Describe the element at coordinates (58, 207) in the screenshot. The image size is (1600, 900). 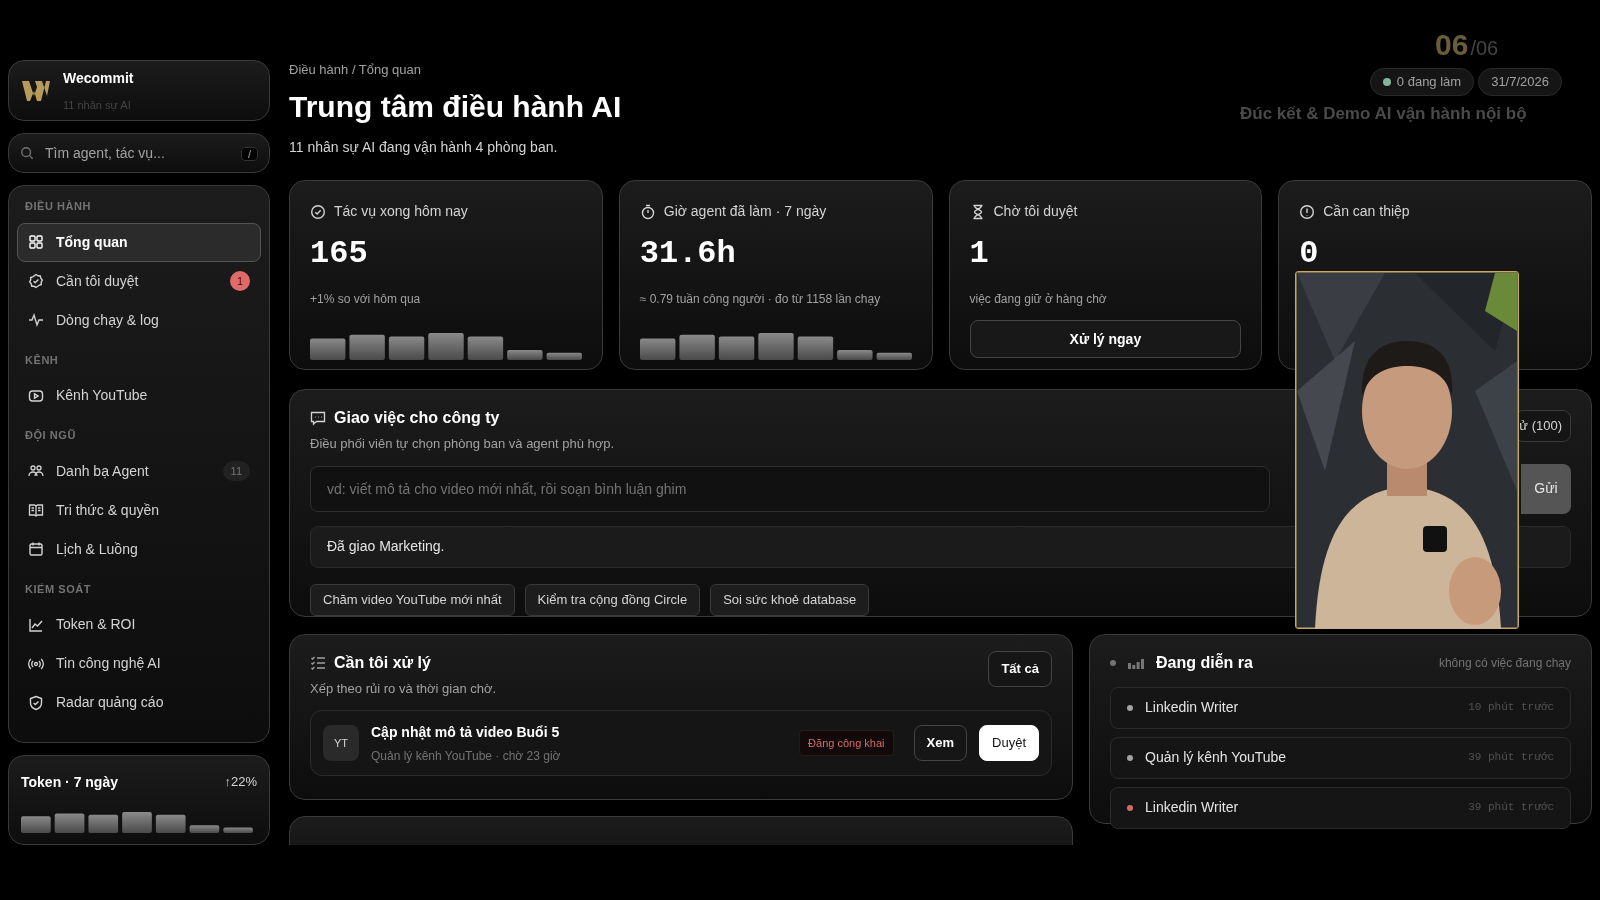
I see `section-label: ĐIỀU HÀNH` at that location.